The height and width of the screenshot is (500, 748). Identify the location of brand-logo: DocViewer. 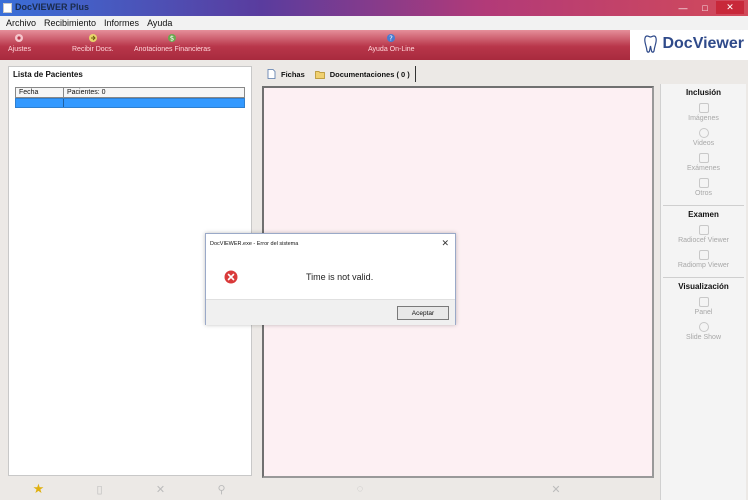
(694, 44).